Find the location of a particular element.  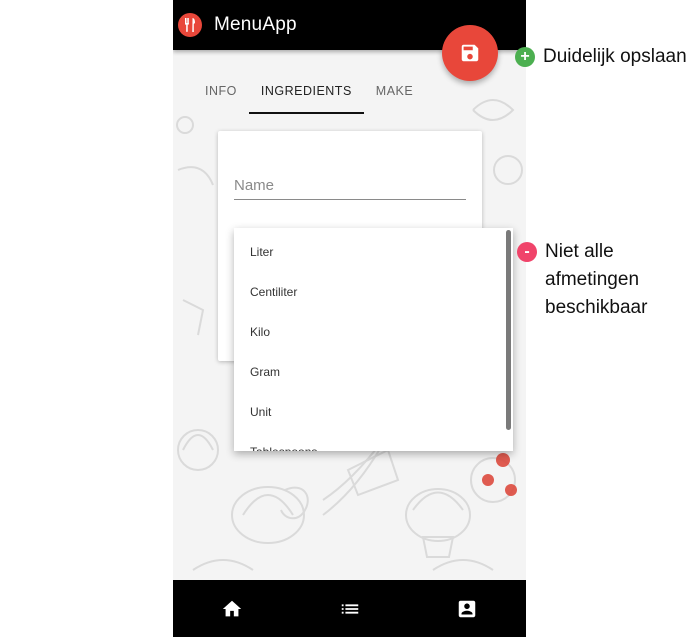

tab-bar: INFO INGREDIENTS MAKE is located at coordinates (309, 95).